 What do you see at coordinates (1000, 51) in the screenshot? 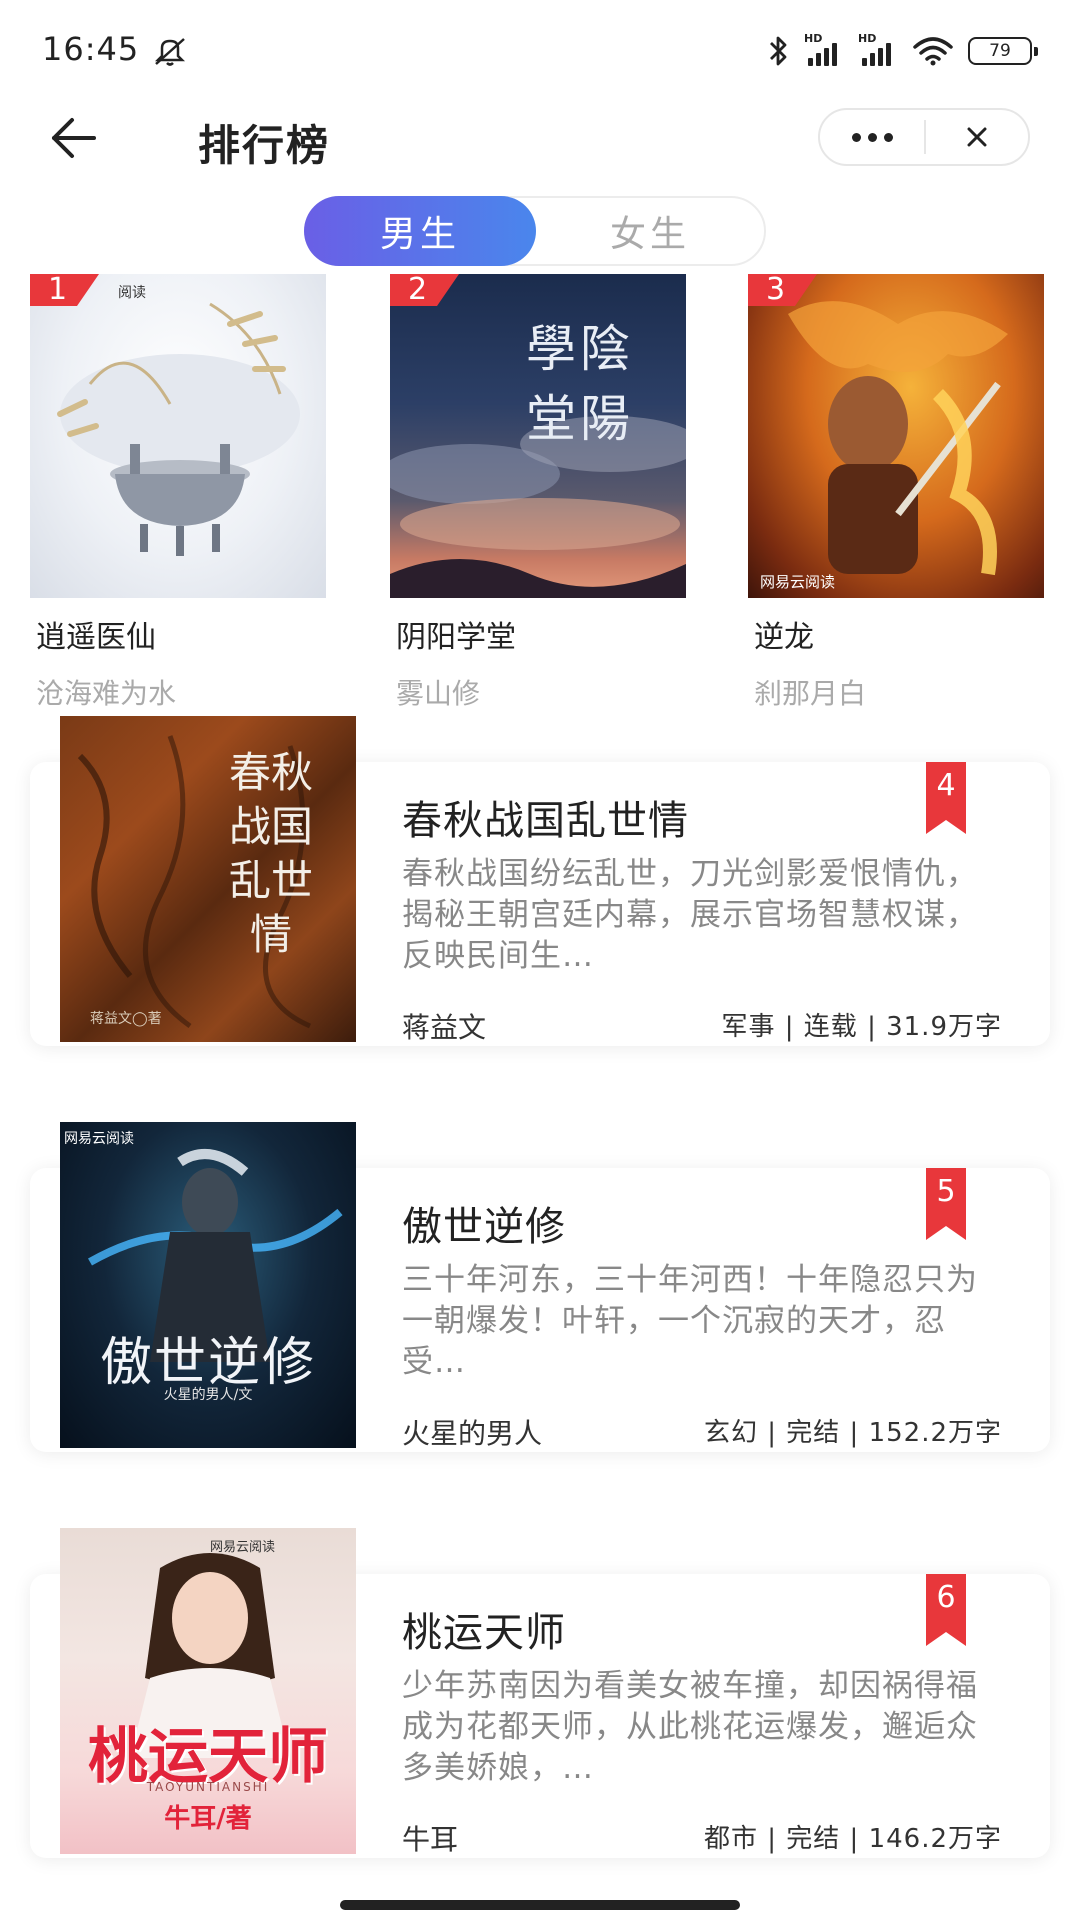
I see `battery-level: 79` at bounding box center [1000, 51].